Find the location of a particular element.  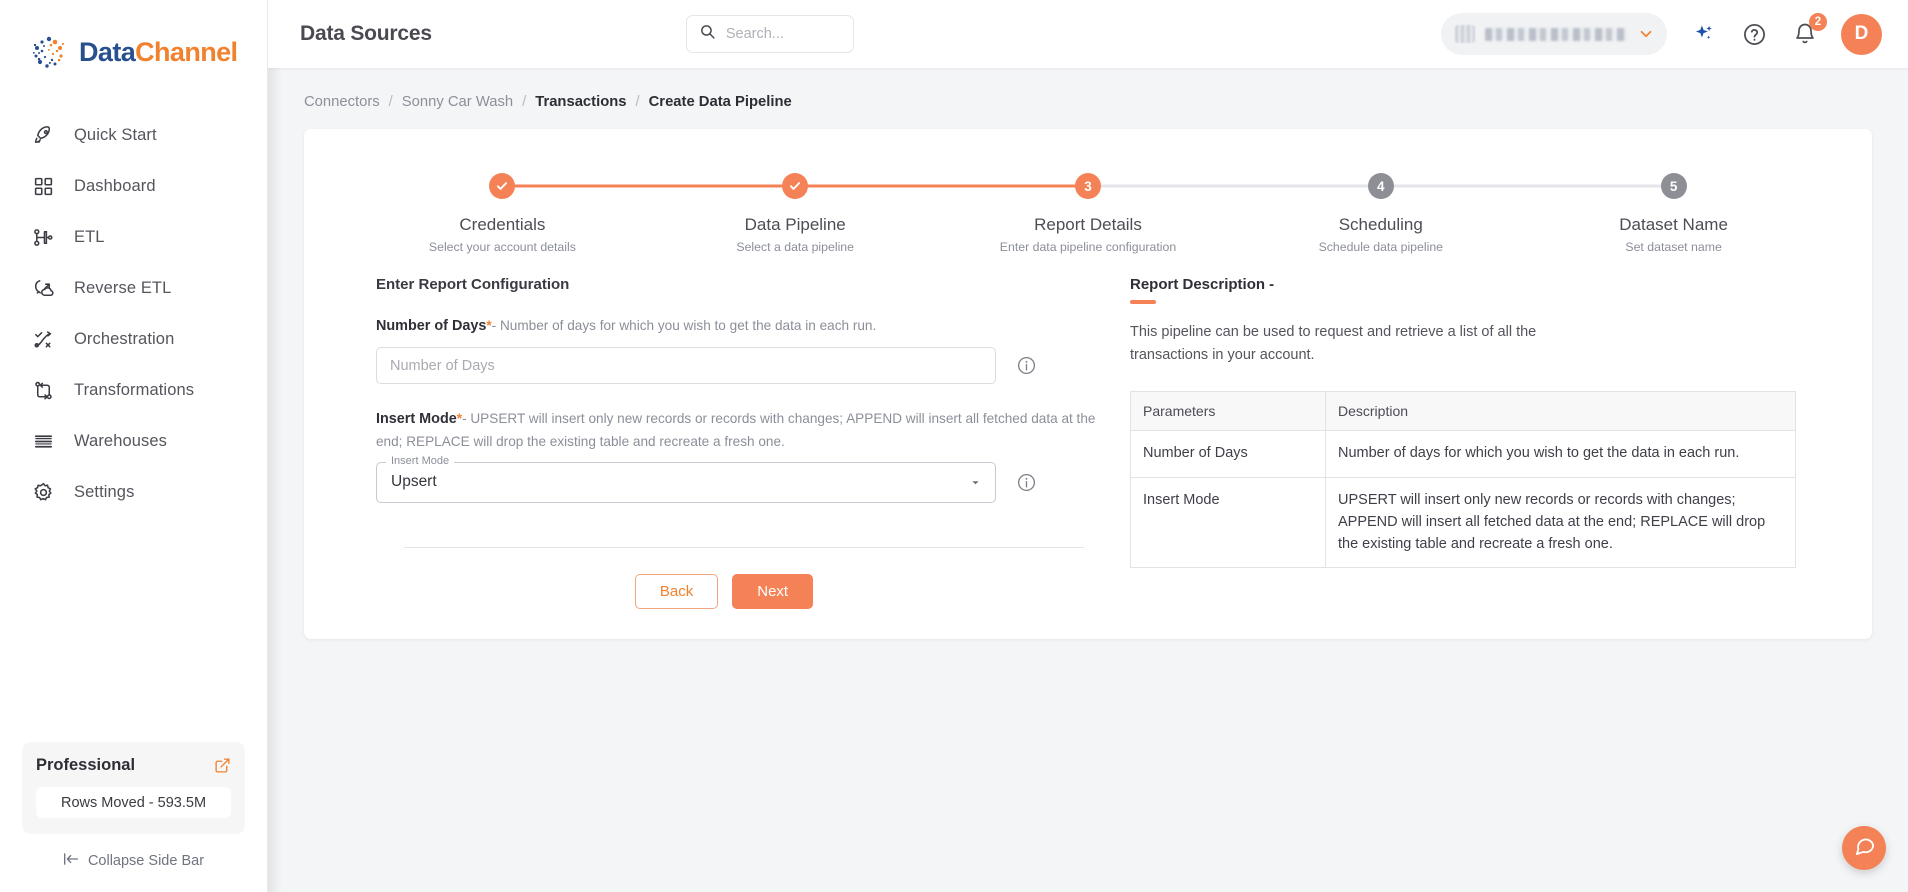

step-connector is located at coordinates (1600, 186).